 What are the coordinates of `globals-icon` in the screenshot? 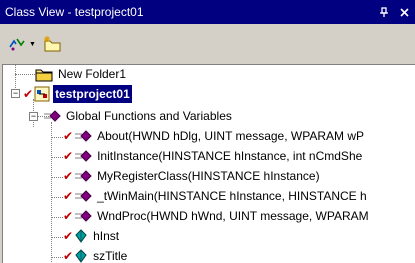 It's located at (52, 116).